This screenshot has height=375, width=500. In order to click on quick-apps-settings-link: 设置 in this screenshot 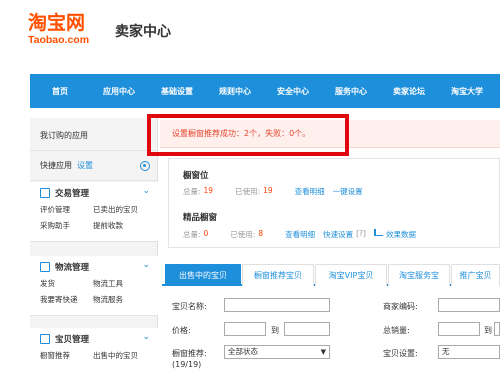, I will do `click(85, 165)`.